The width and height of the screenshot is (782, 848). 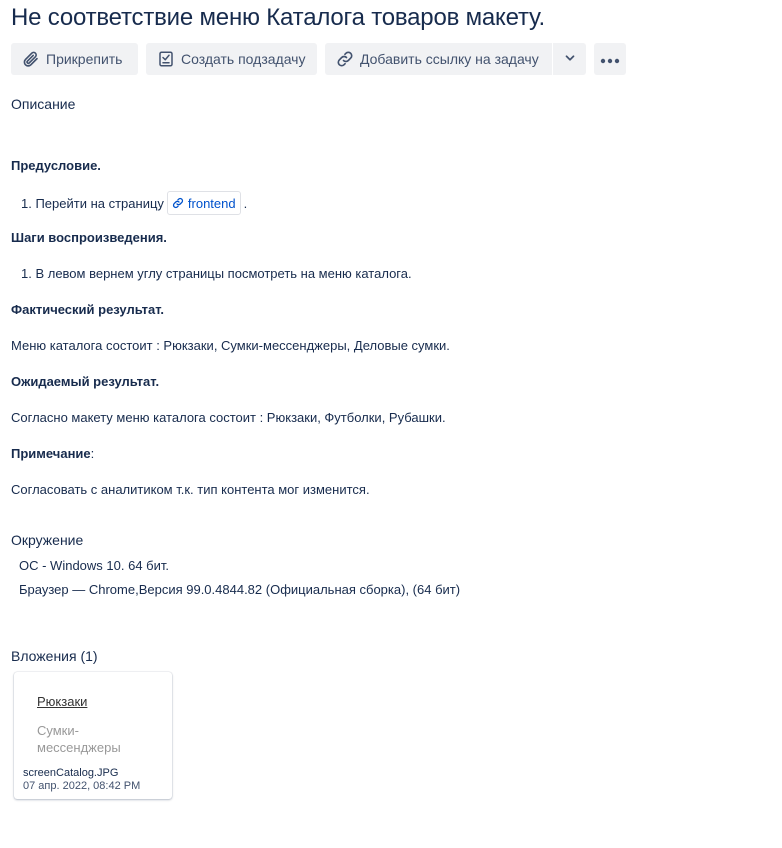 What do you see at coordinates (71, 773) in the screenshot?
I see `attachment-file-name: screenCatalog.JPG` at bounding box center [71, 773].